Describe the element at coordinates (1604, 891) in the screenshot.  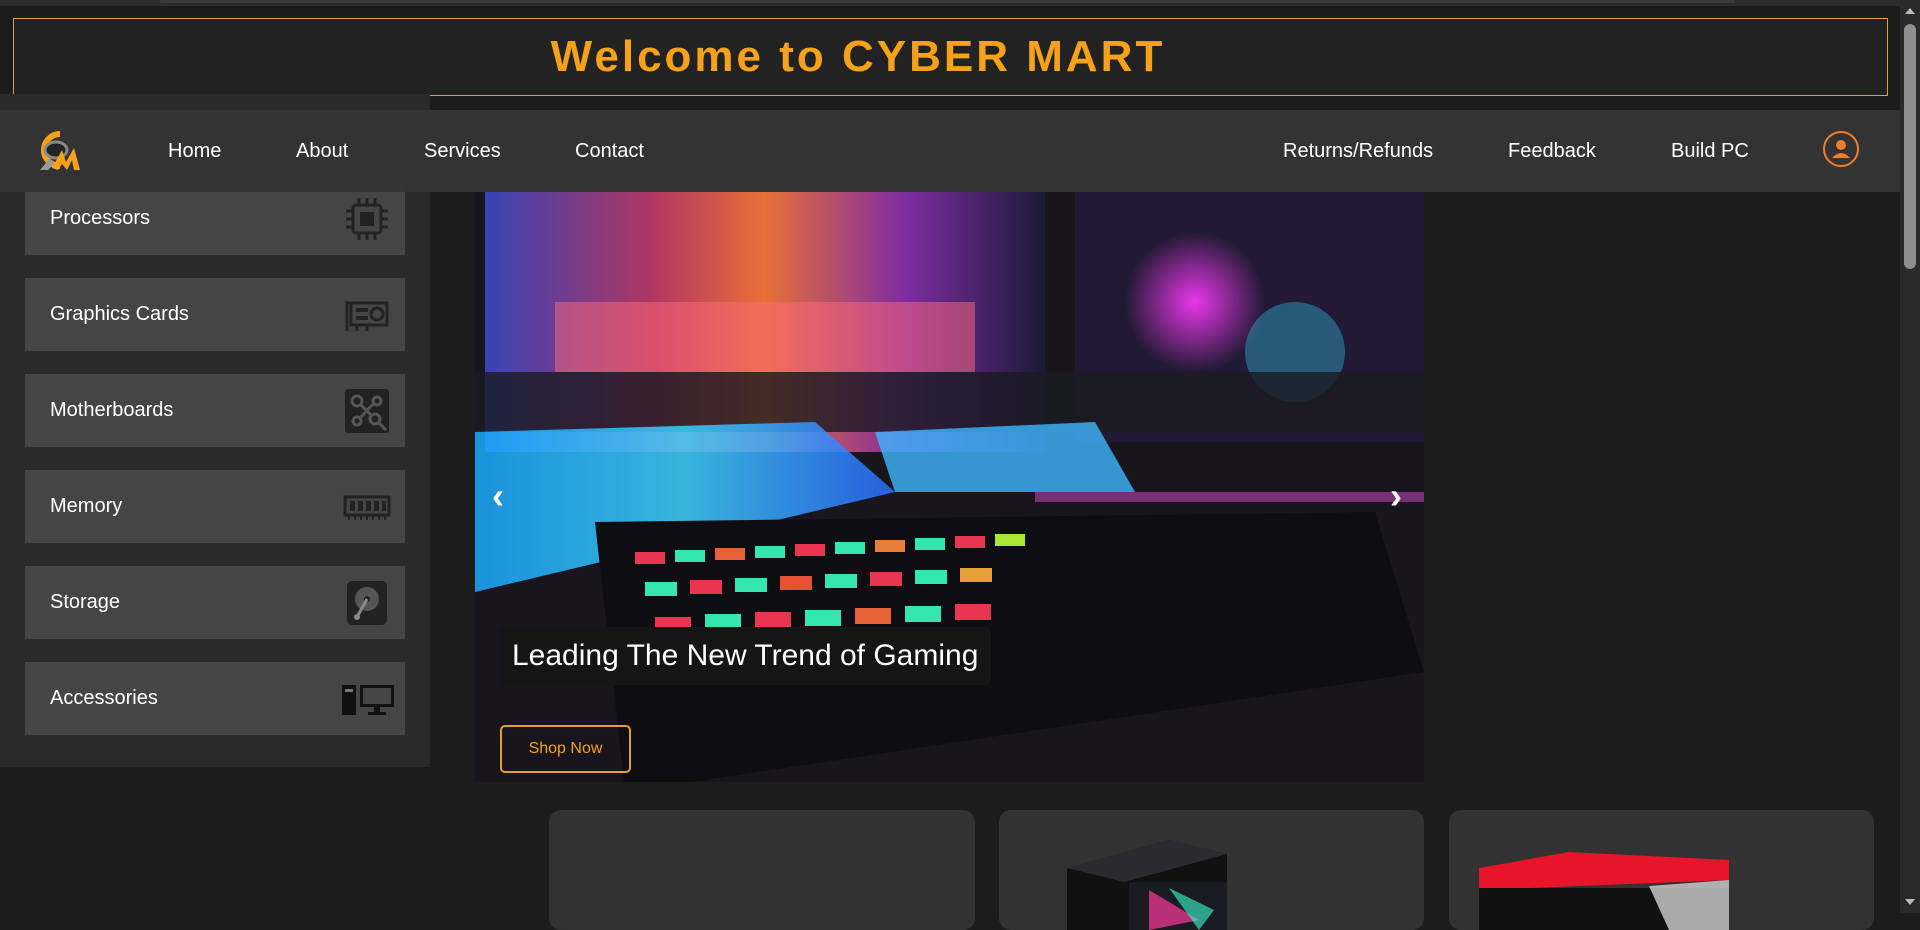
I see `rog-box-image` at that location.